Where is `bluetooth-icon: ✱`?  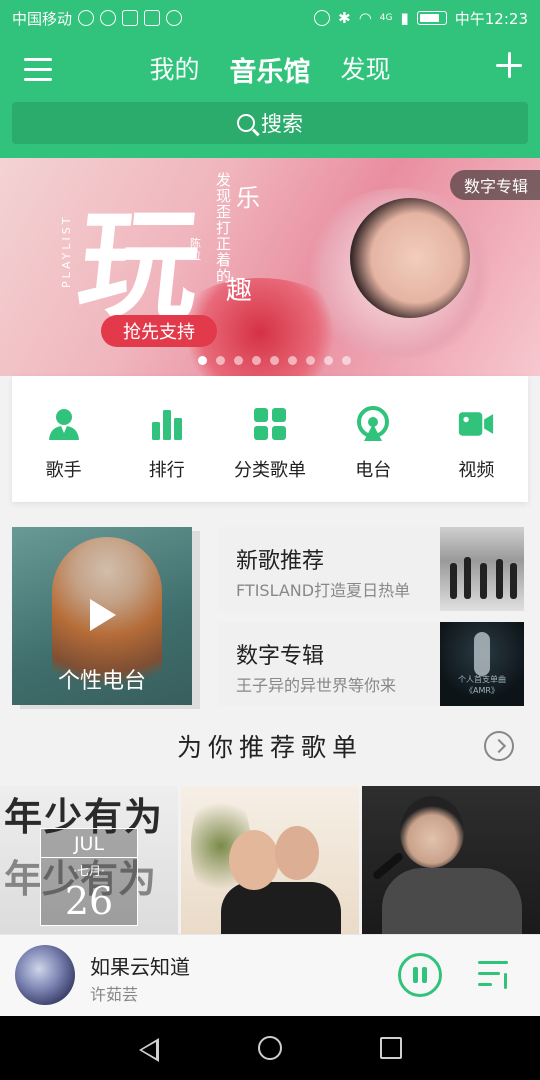
bluetooth-icon: ✱ is located at coordinates (344, 18).